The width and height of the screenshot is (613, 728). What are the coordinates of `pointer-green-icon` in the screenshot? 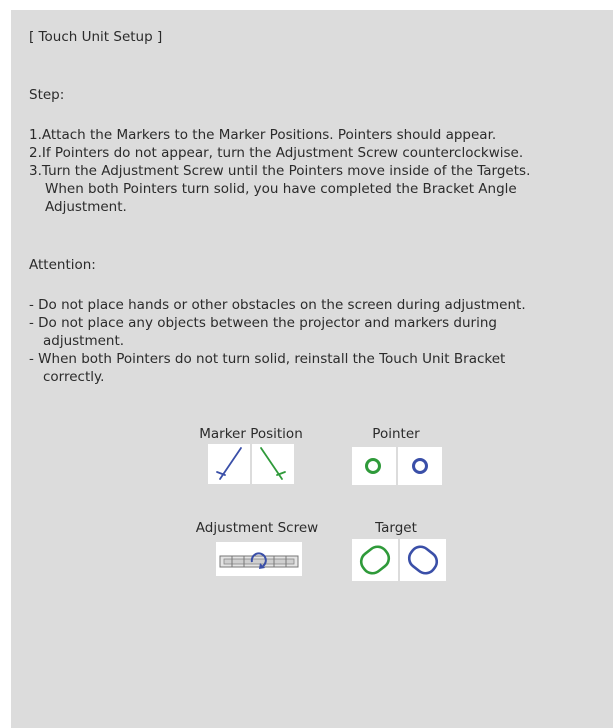 It's located at (374, 466).